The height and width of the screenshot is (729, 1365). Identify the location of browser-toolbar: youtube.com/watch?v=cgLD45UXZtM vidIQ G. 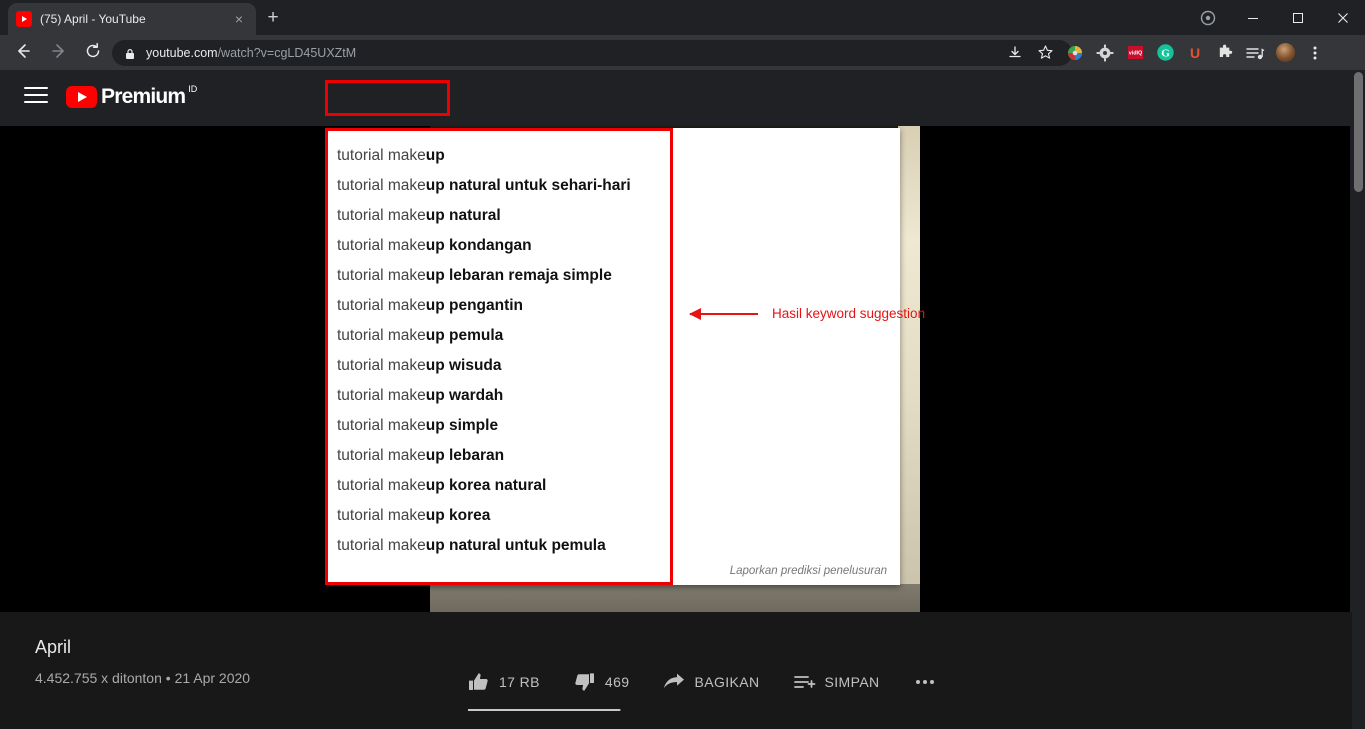
(682, 52).